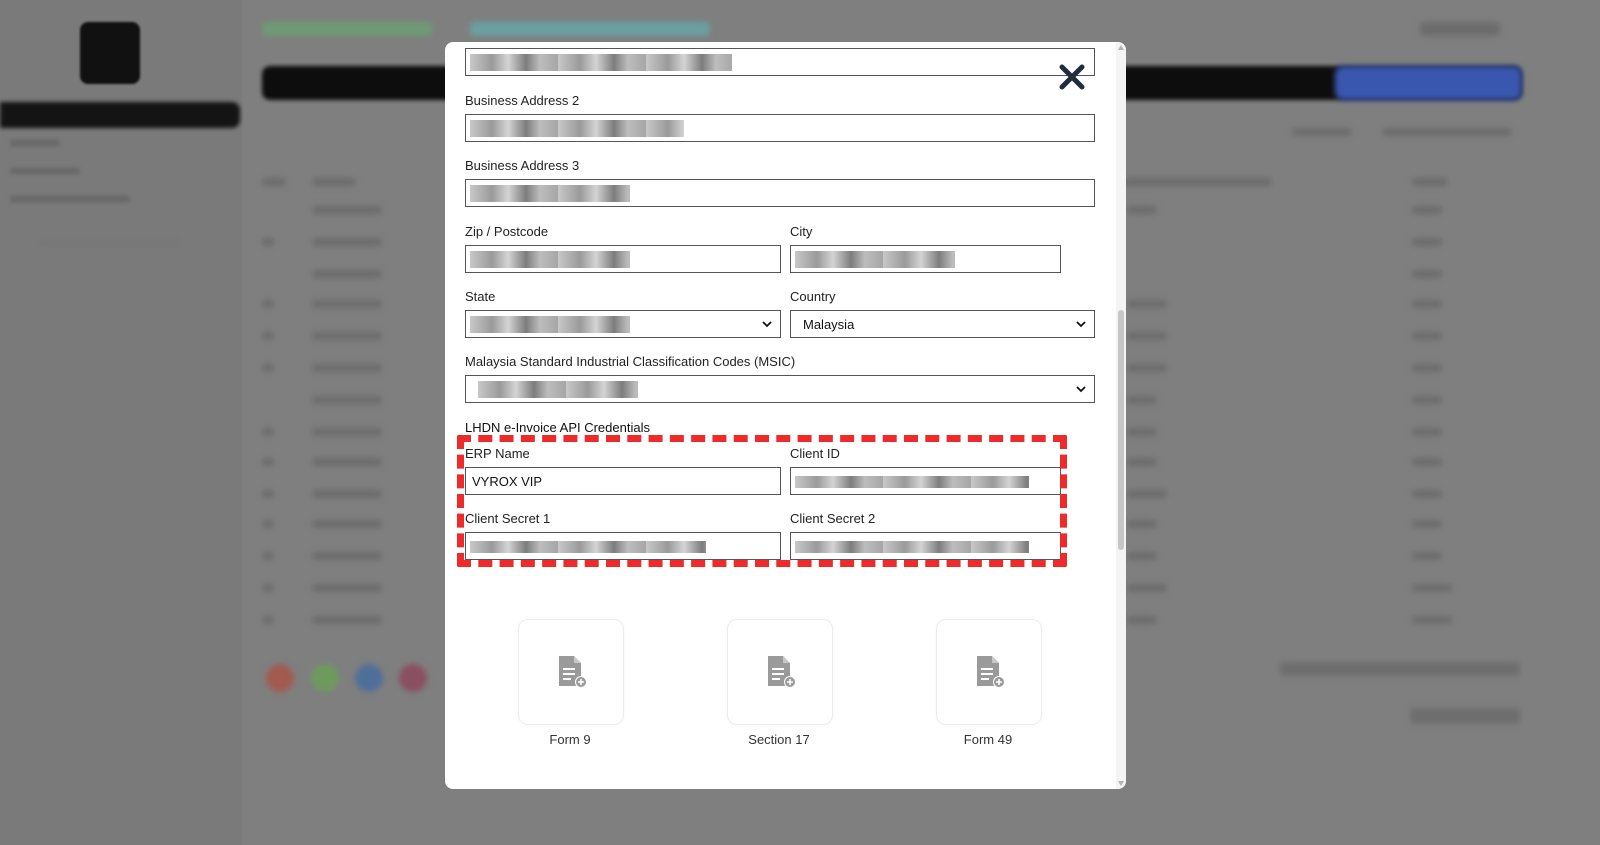 The image size is (1600, 845). What do you see at coordinates (813, 296) in the screenshot?
I see `country-label: Country` at bounding box center [813, 296].